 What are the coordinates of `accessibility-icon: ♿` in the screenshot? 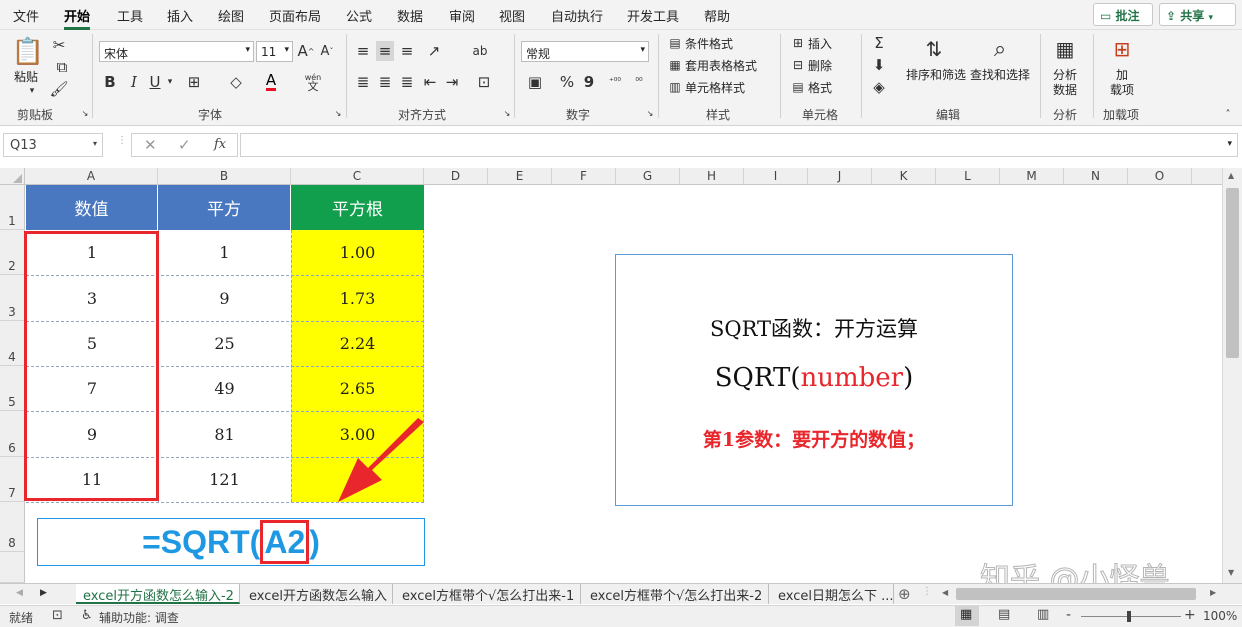 It's located at (87, 615).